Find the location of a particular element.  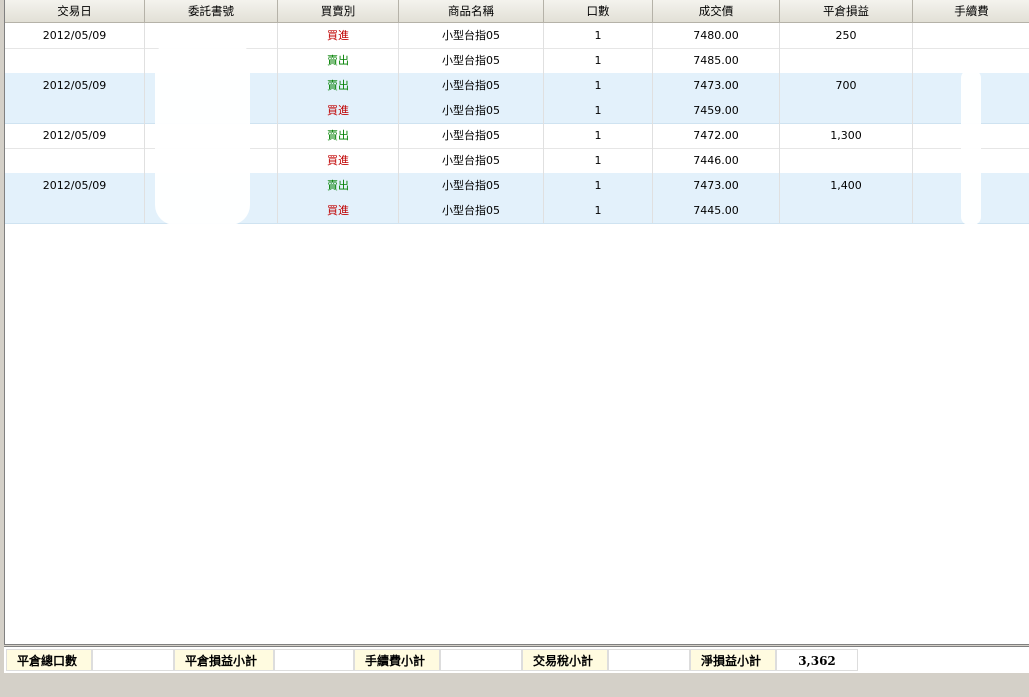

header-trade-date: 交易日 is located at coordinates (75, 11).